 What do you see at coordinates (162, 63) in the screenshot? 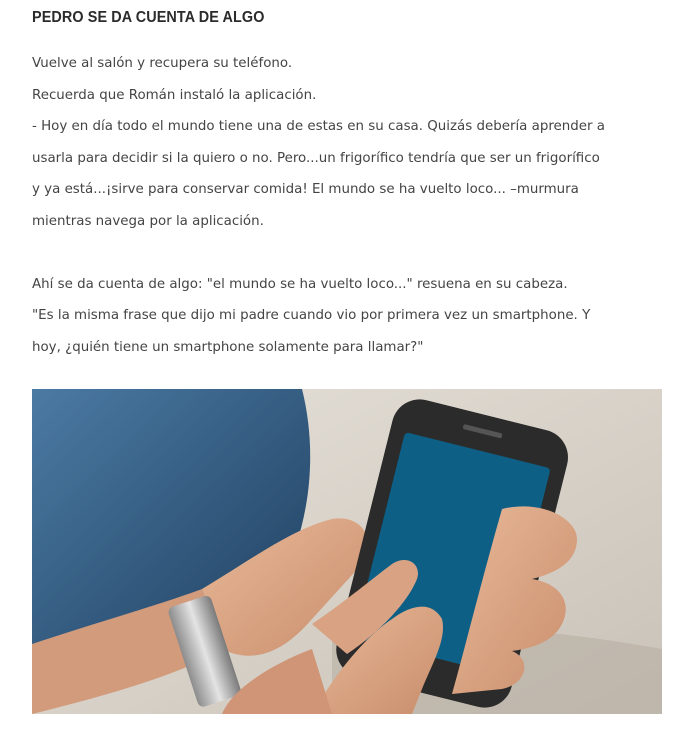
I see `paragraph-line: Vuelve al salón y recupera su teléfono.` at bounding box center [162, 63].